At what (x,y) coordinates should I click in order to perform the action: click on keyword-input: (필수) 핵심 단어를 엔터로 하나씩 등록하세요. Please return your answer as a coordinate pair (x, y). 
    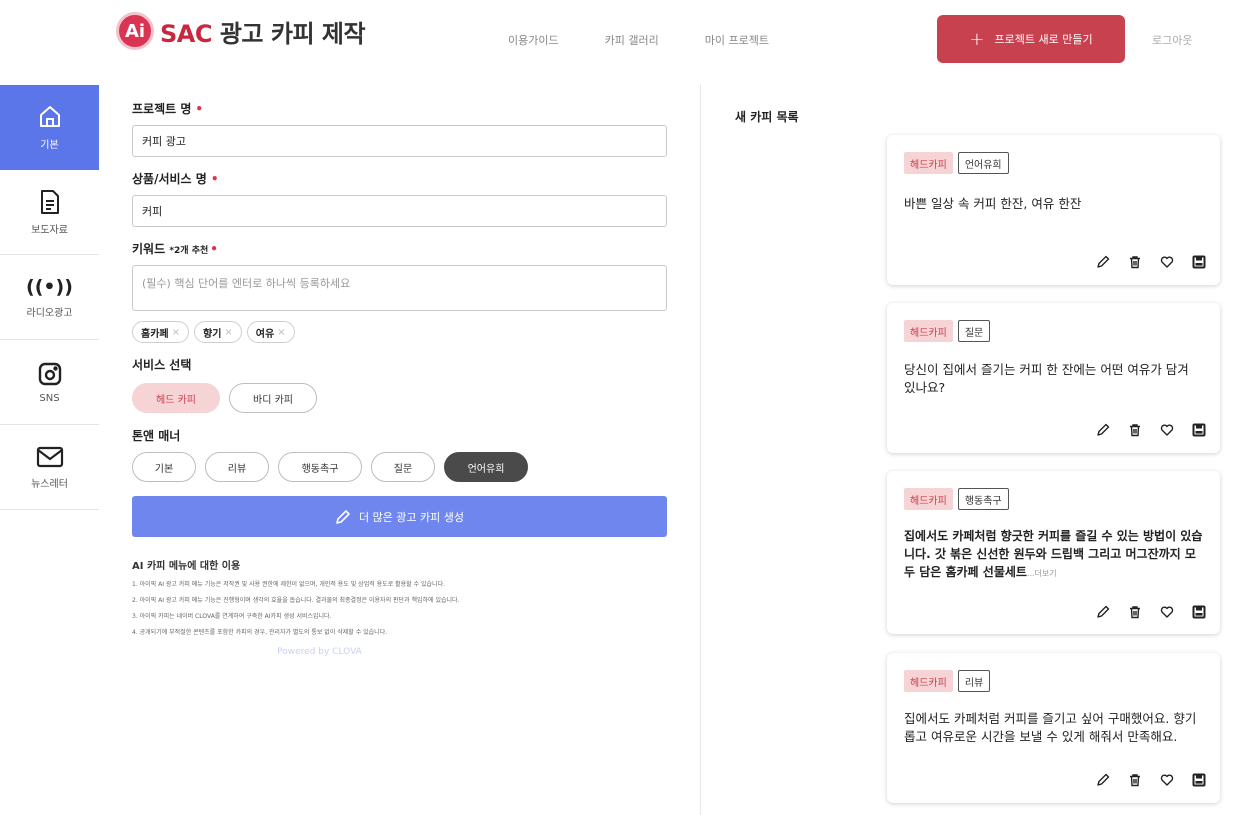
    Looking at the image, I should click on (399, 288).